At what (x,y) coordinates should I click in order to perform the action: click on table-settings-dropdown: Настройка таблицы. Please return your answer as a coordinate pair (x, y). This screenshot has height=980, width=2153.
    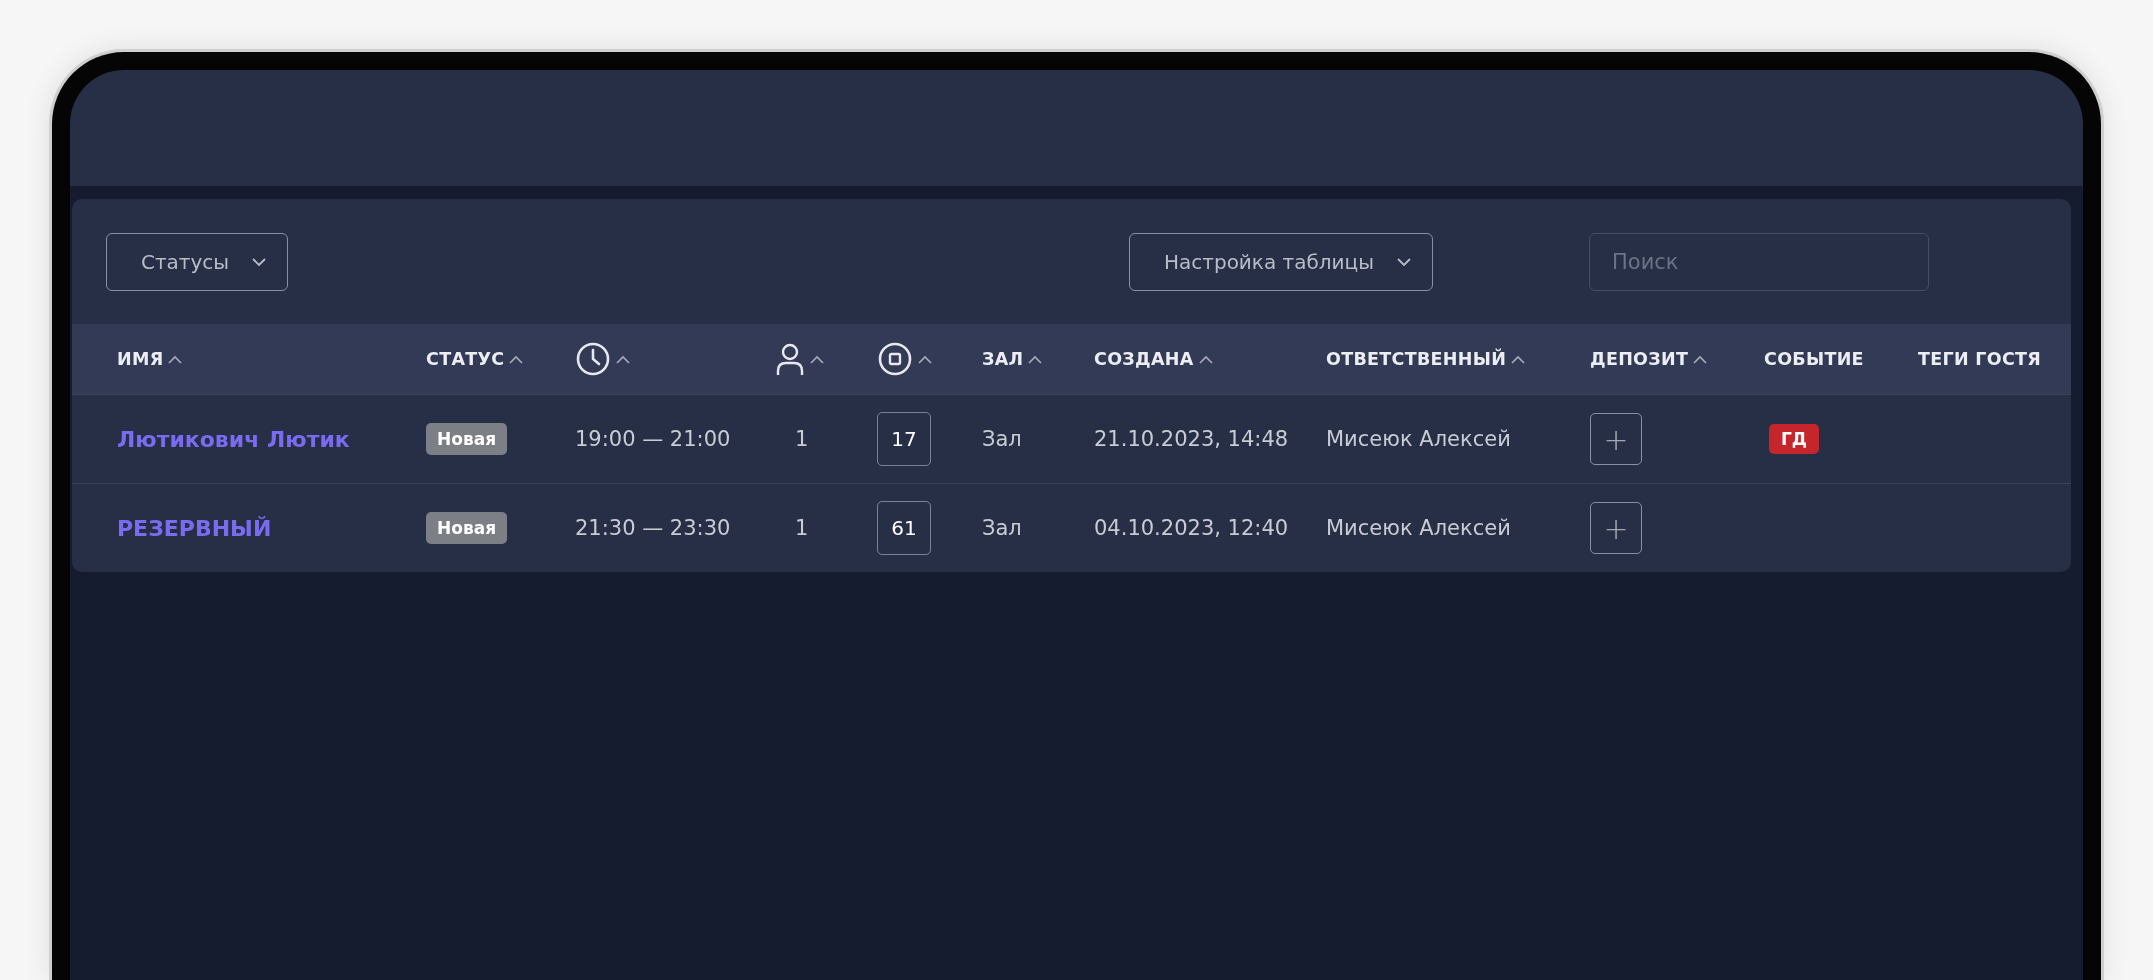
    Looking at the image, I should click on (1281, 261).